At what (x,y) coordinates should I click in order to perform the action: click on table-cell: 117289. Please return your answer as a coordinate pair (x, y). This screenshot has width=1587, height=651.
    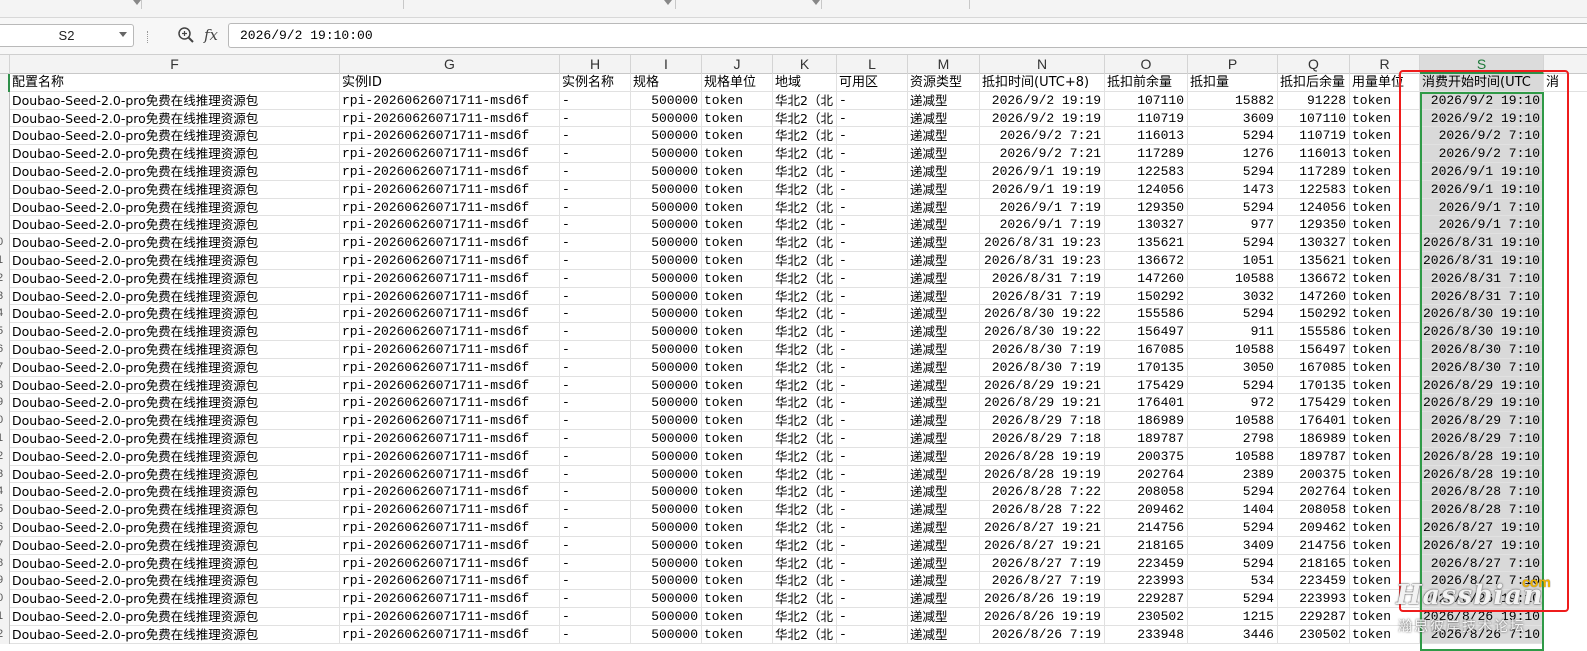
    Looking at the image, I should click on (1146, 154).